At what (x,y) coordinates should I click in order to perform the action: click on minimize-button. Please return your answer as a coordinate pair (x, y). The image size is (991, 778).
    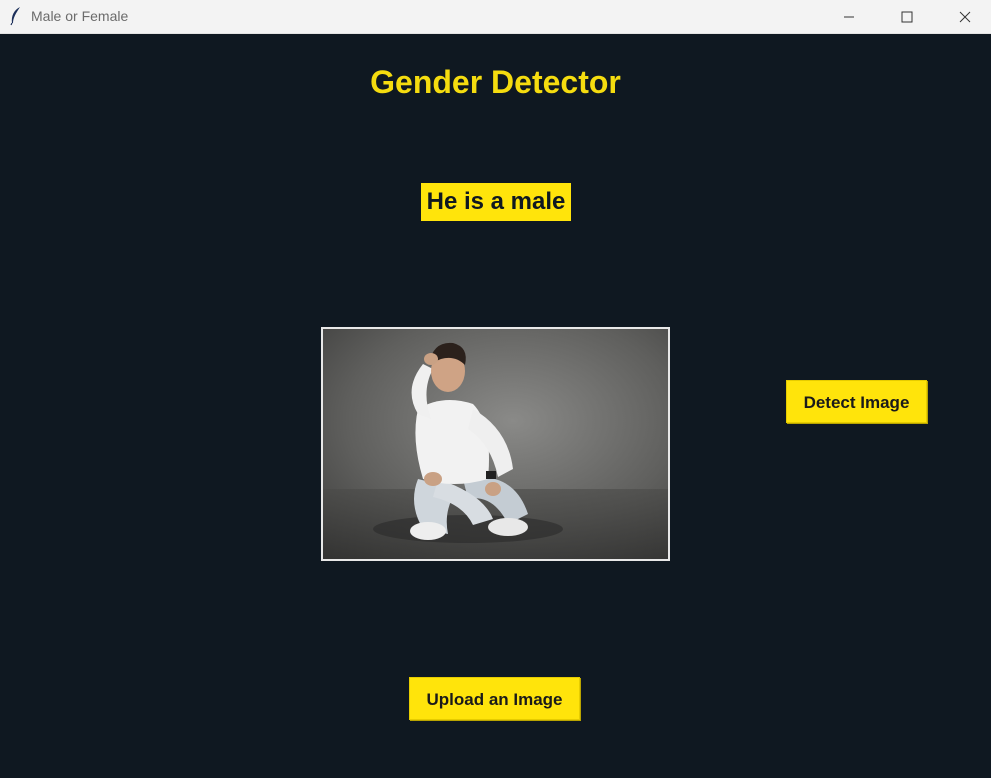
    Looking at the image, I should click on (849, 16).